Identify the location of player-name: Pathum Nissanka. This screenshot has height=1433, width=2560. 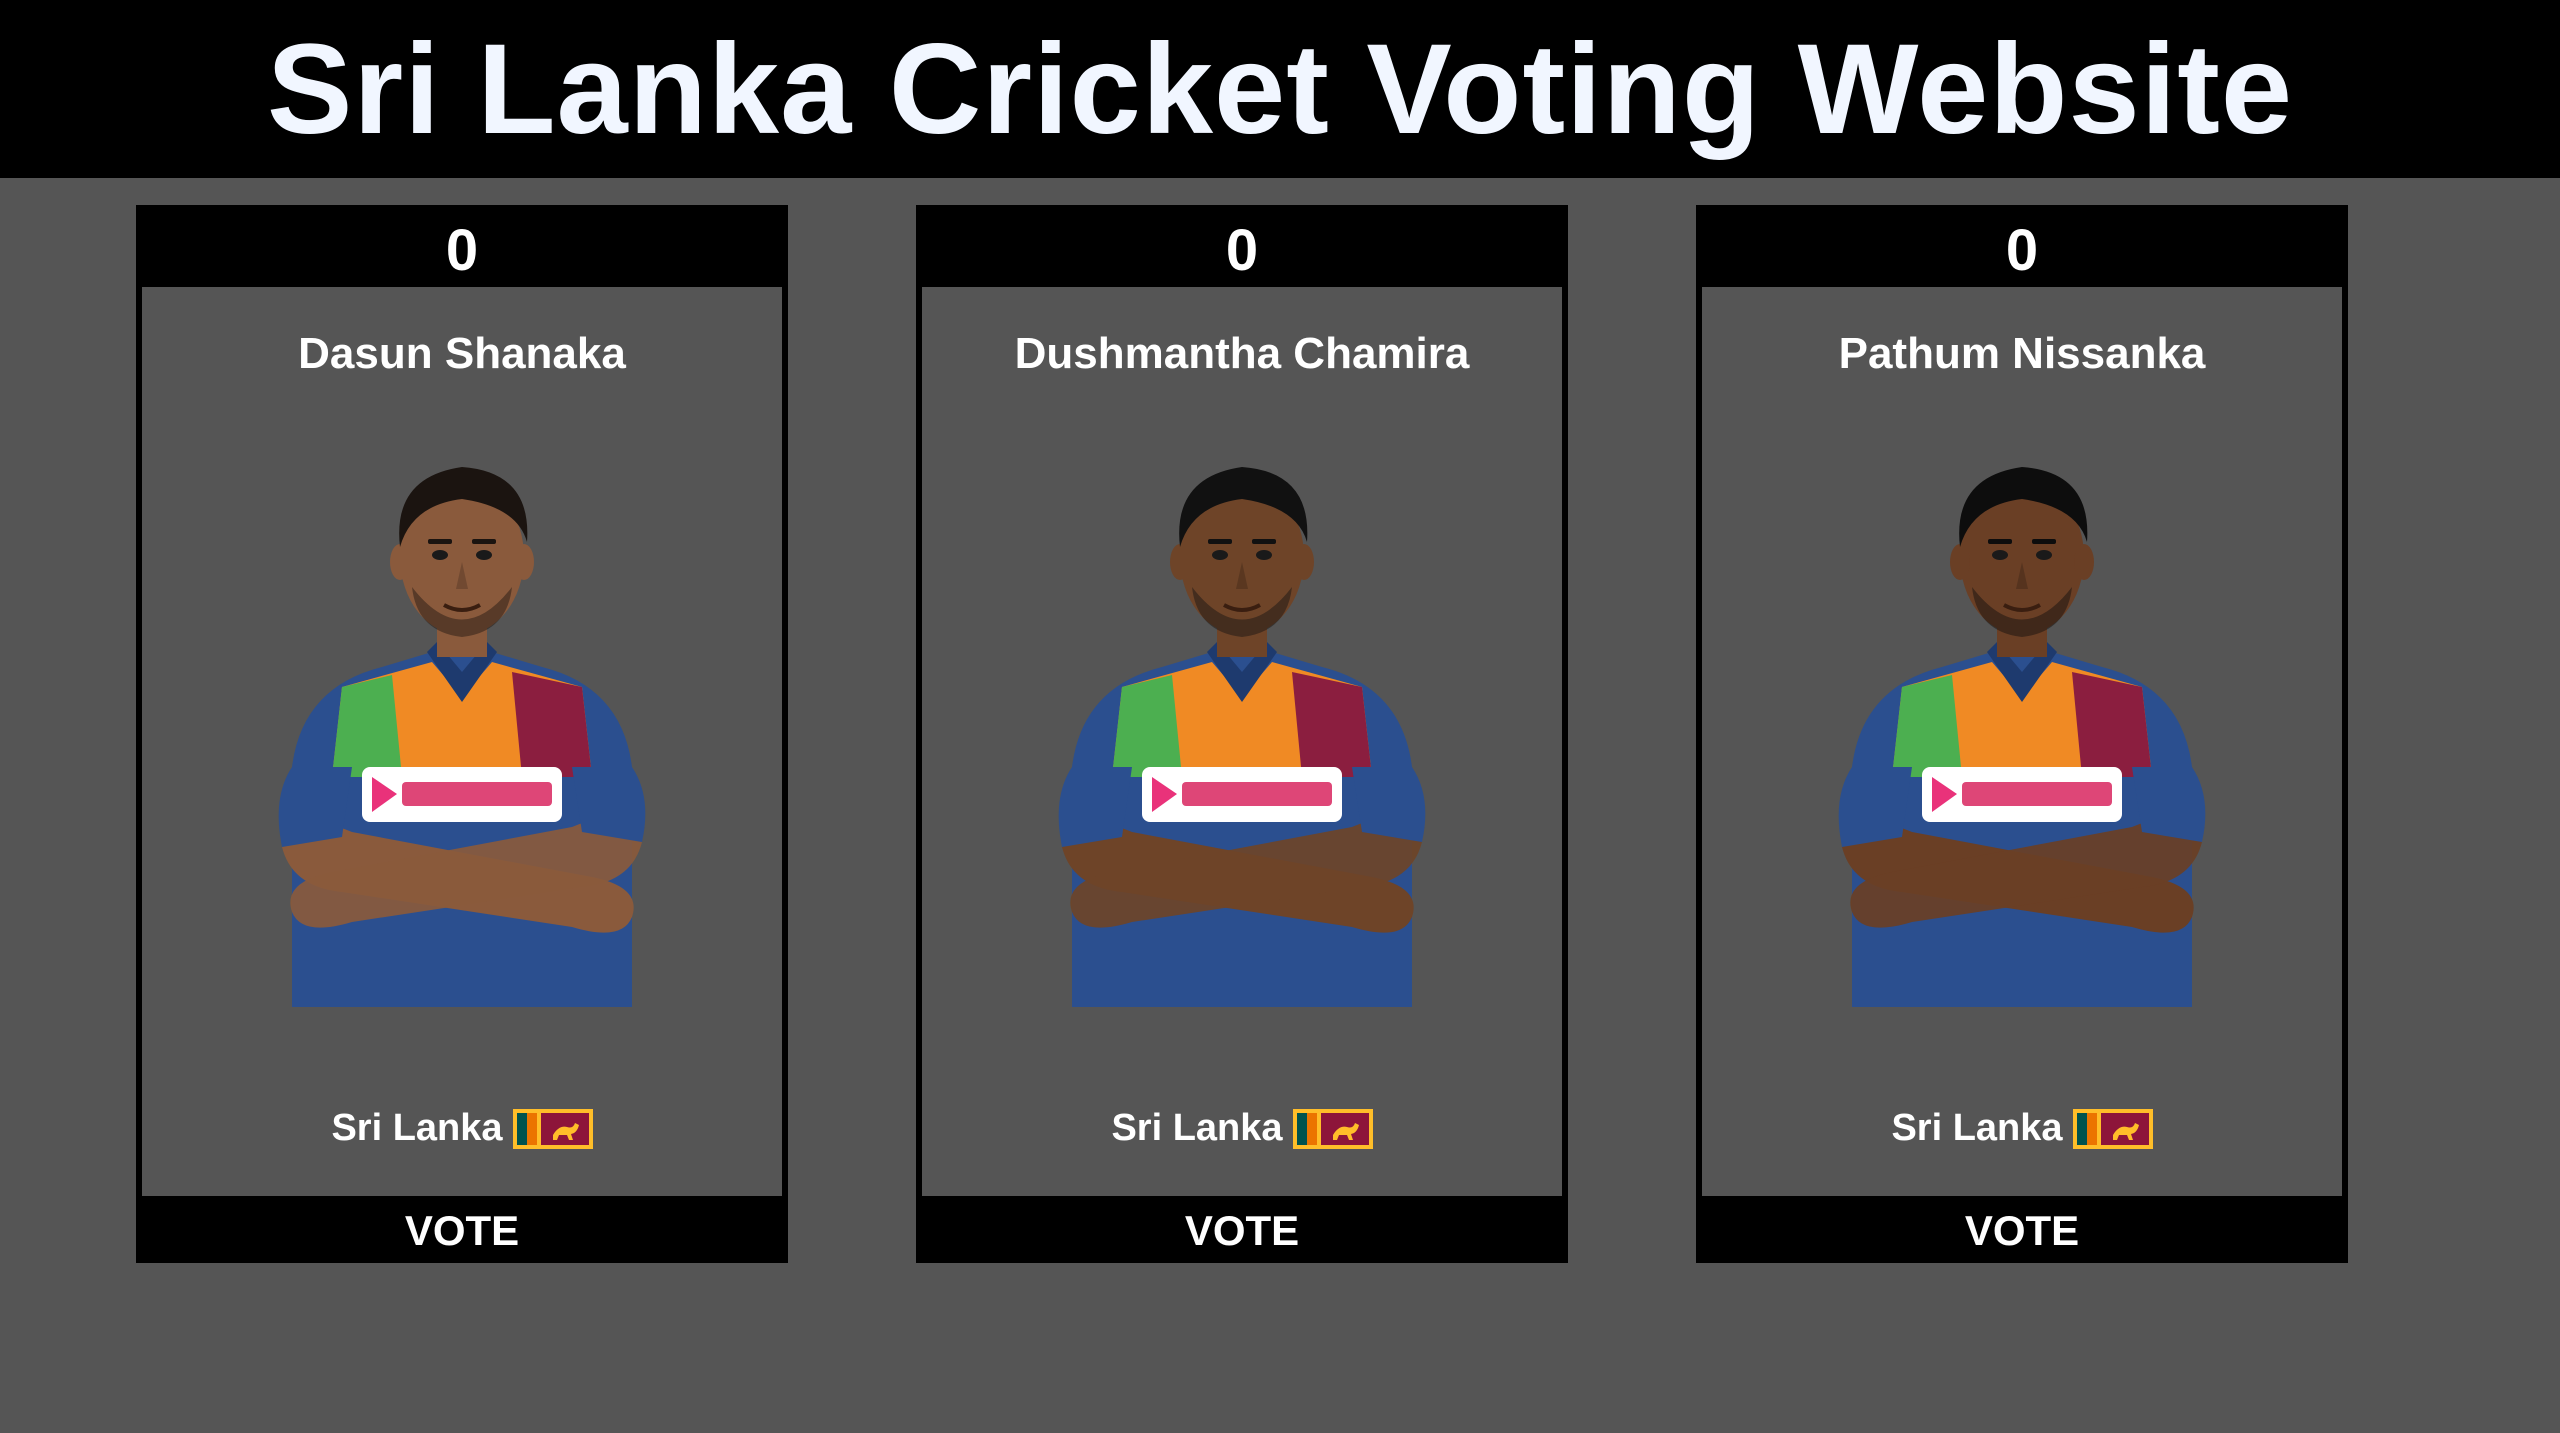
(2022, 353).